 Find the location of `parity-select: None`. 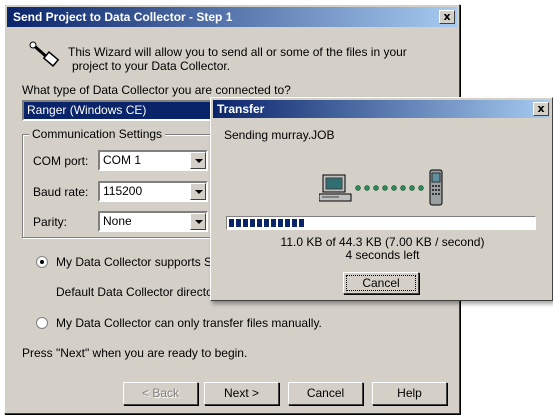

parity-select: None is located at coordinates (153, 221).